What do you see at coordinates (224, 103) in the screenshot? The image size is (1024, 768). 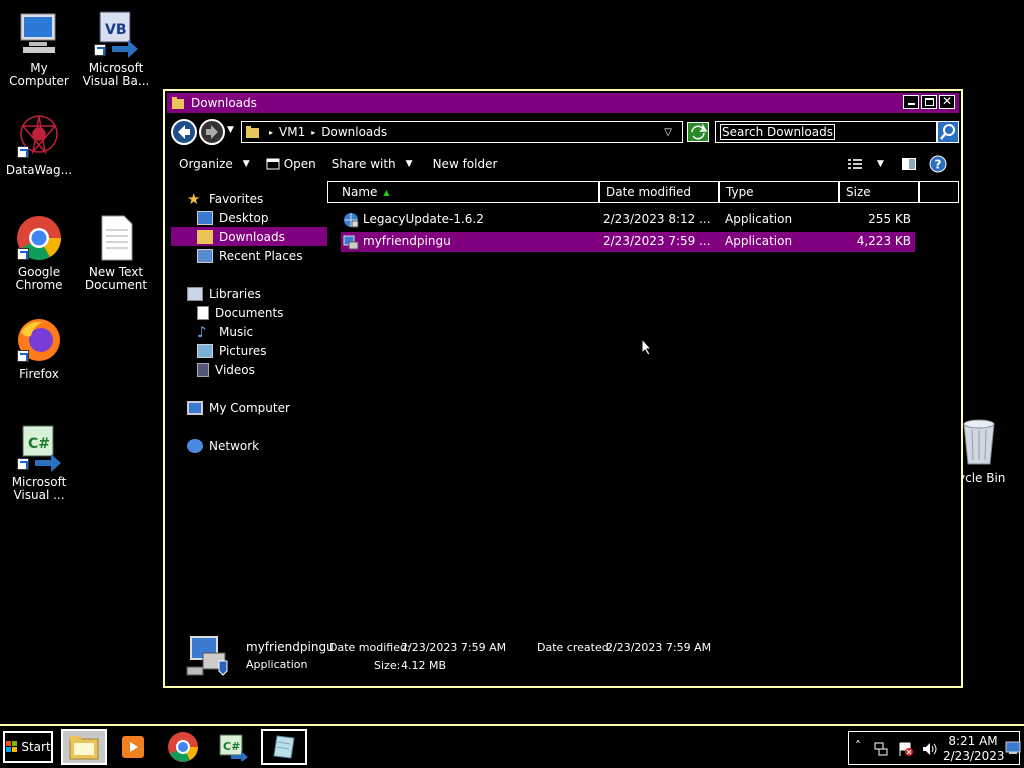 I see `window-title: Downloads` at bounding box center [224, 103].